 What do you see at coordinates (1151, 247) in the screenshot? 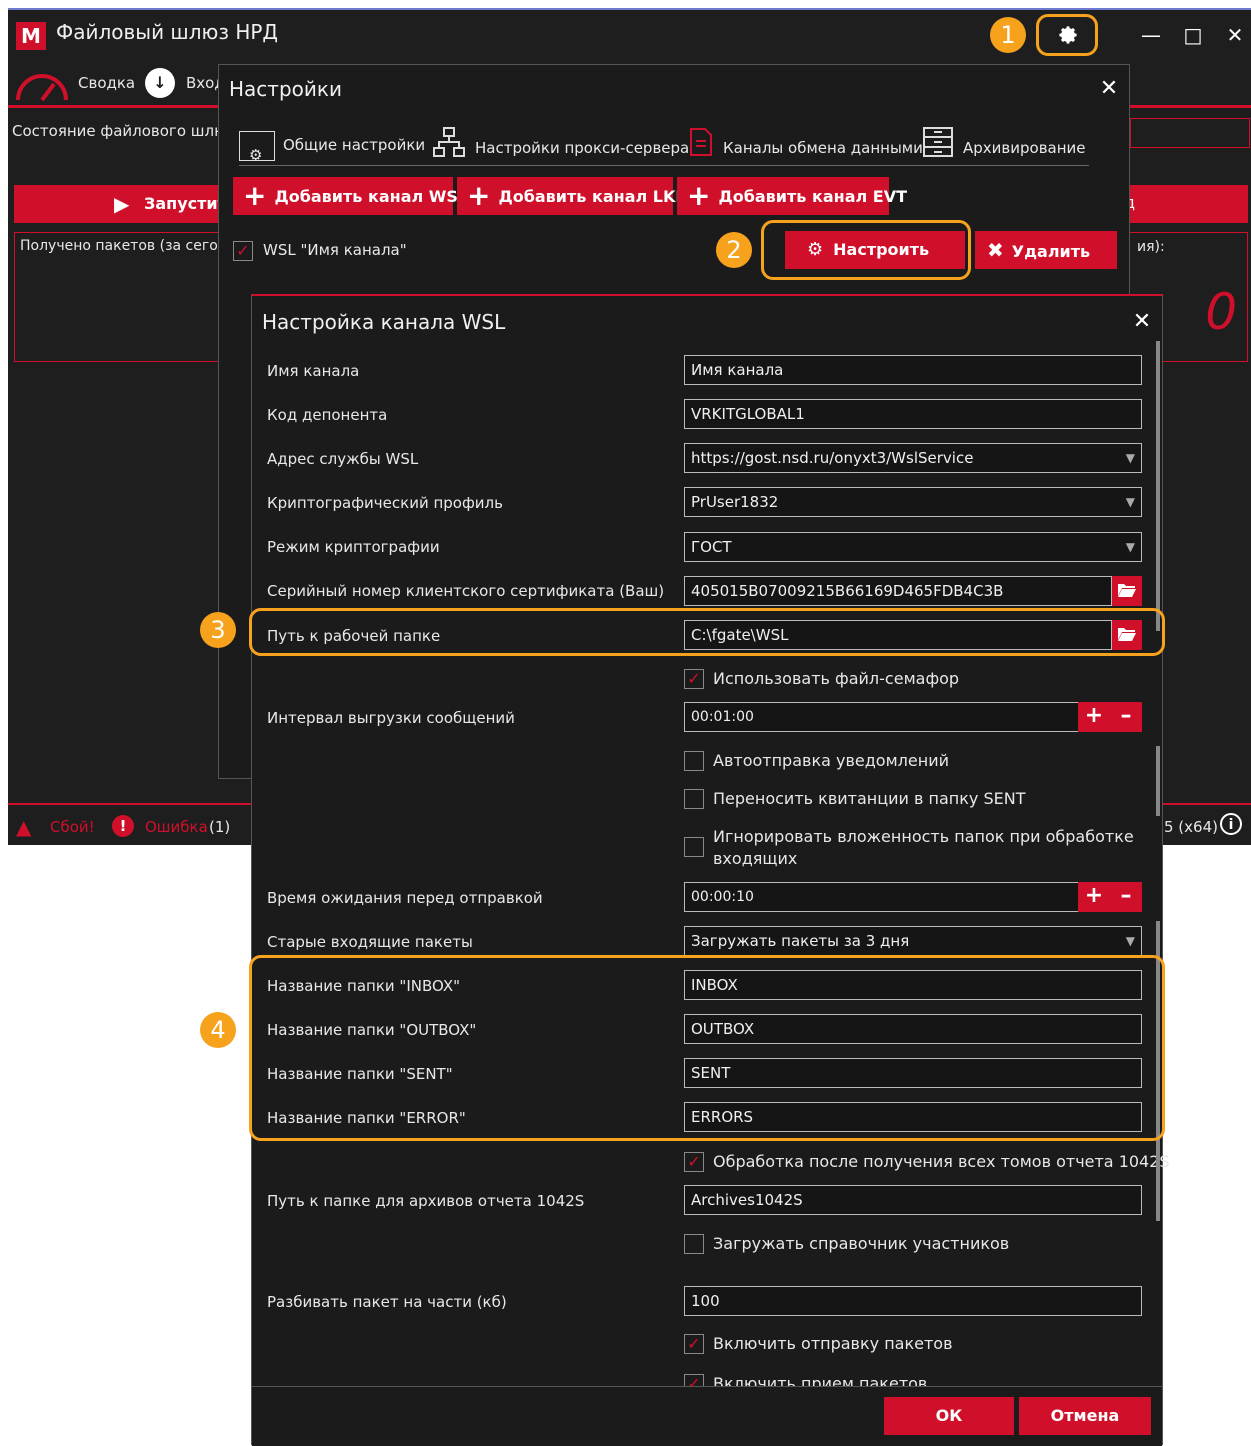
I see `counter-label: ия):` at bounding box center [1151, 247].